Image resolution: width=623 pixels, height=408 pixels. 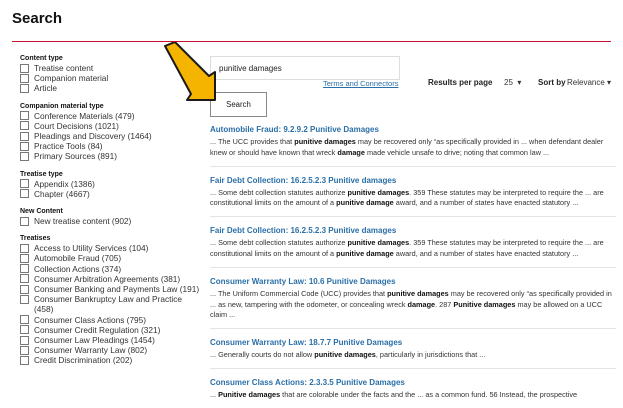 I want to click on filter-option-label: Companion material, so click(x=71, y=78).